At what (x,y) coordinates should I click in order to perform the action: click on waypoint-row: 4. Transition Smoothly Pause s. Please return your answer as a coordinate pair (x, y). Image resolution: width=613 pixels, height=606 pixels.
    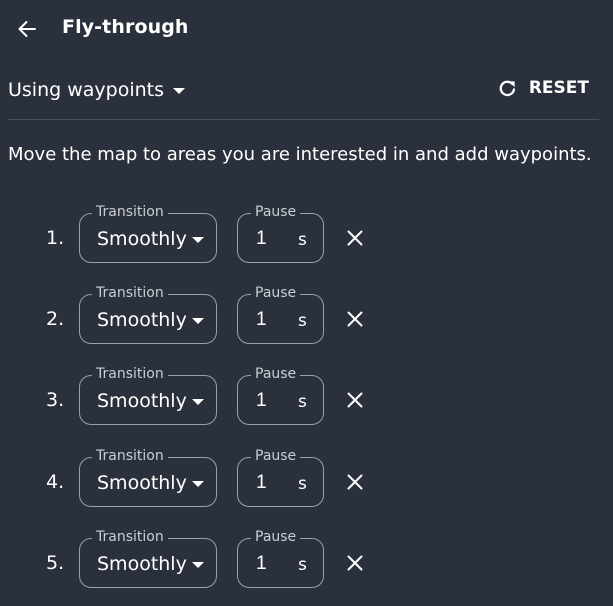
    Looking at the image, I should click on (306, 478).